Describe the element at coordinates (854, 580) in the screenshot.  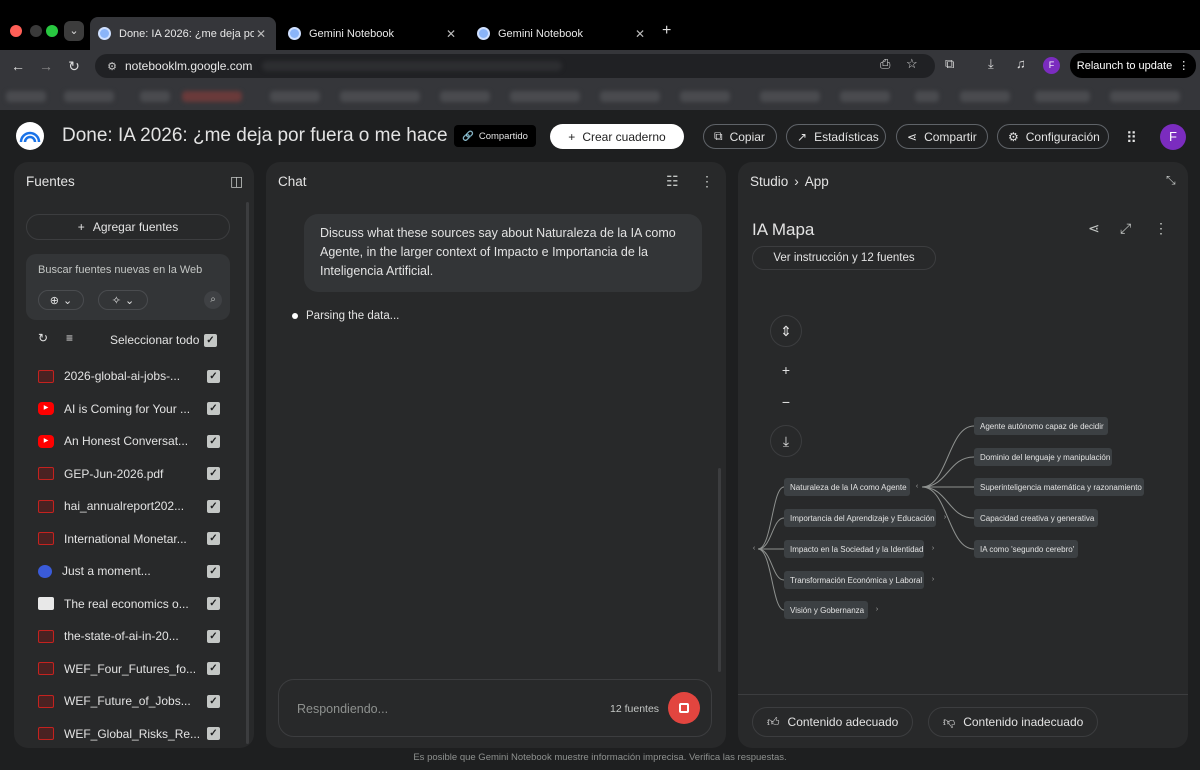
I see `mindmap-node: Transformación Económica y Laboral` at that location.